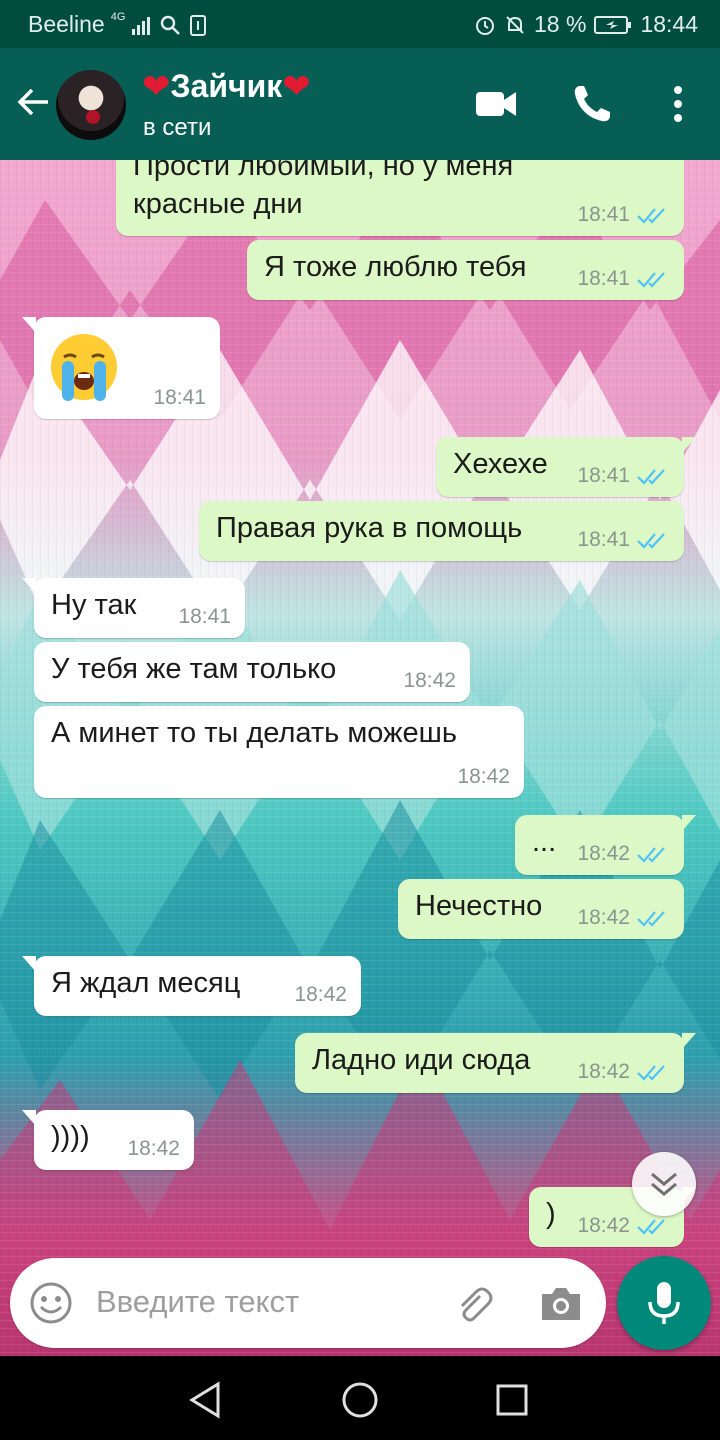 Image resolution: width=720 pixels, height=1440 pixels. Describe the element at coordinates (121, 368) in the screenshot. I see `message-bubble-incoming: 18:41` at that location.